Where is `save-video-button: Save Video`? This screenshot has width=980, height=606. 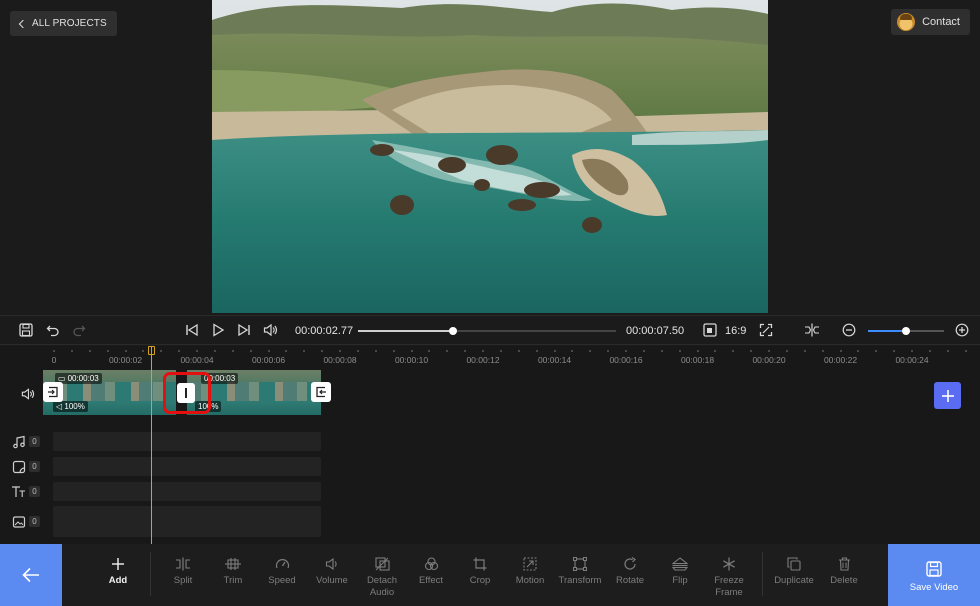
save-video-button: Save Video is located at coordinates (934, 575).